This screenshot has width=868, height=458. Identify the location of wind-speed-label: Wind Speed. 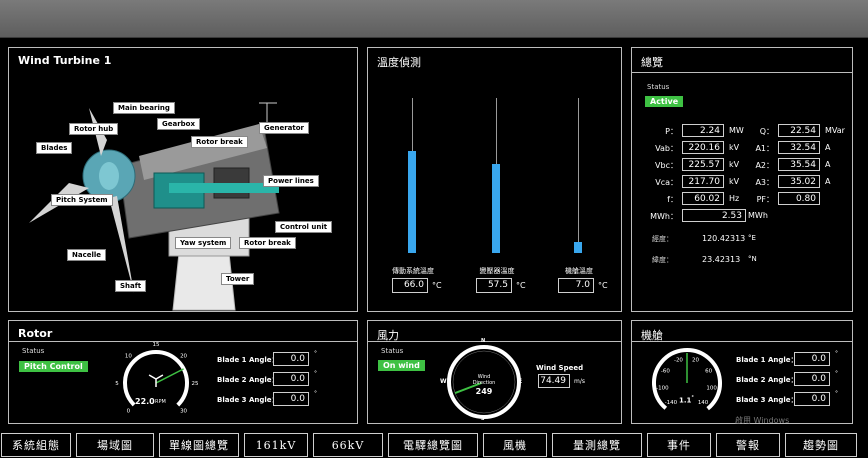
(560, 368).